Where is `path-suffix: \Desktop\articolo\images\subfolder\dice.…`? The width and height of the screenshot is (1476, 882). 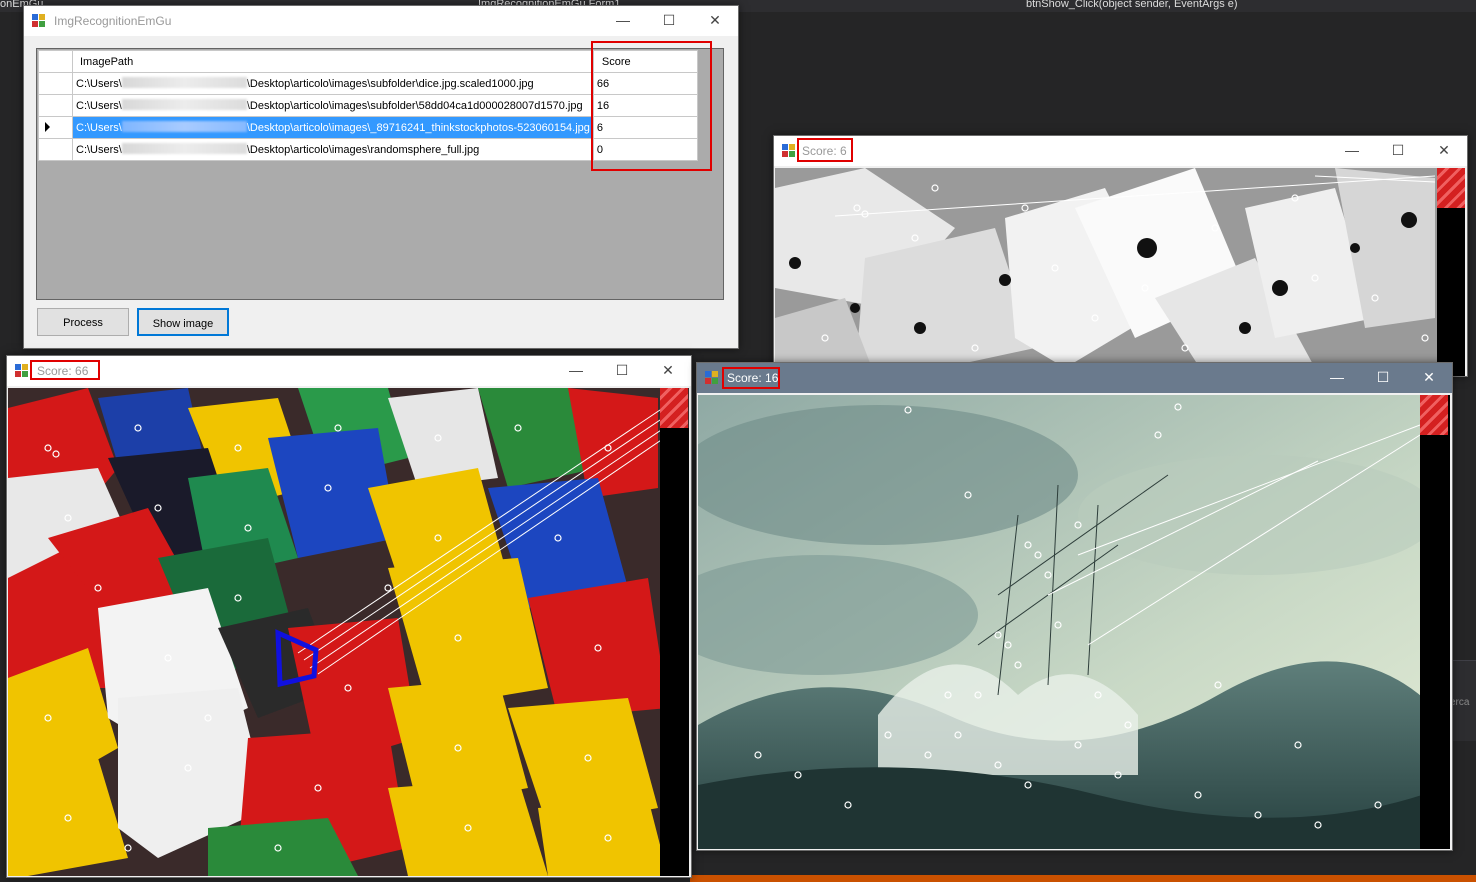
path-suffix: \Desktop\articolo\images\subfolder\dice.… is located at coordinates (390, 84).